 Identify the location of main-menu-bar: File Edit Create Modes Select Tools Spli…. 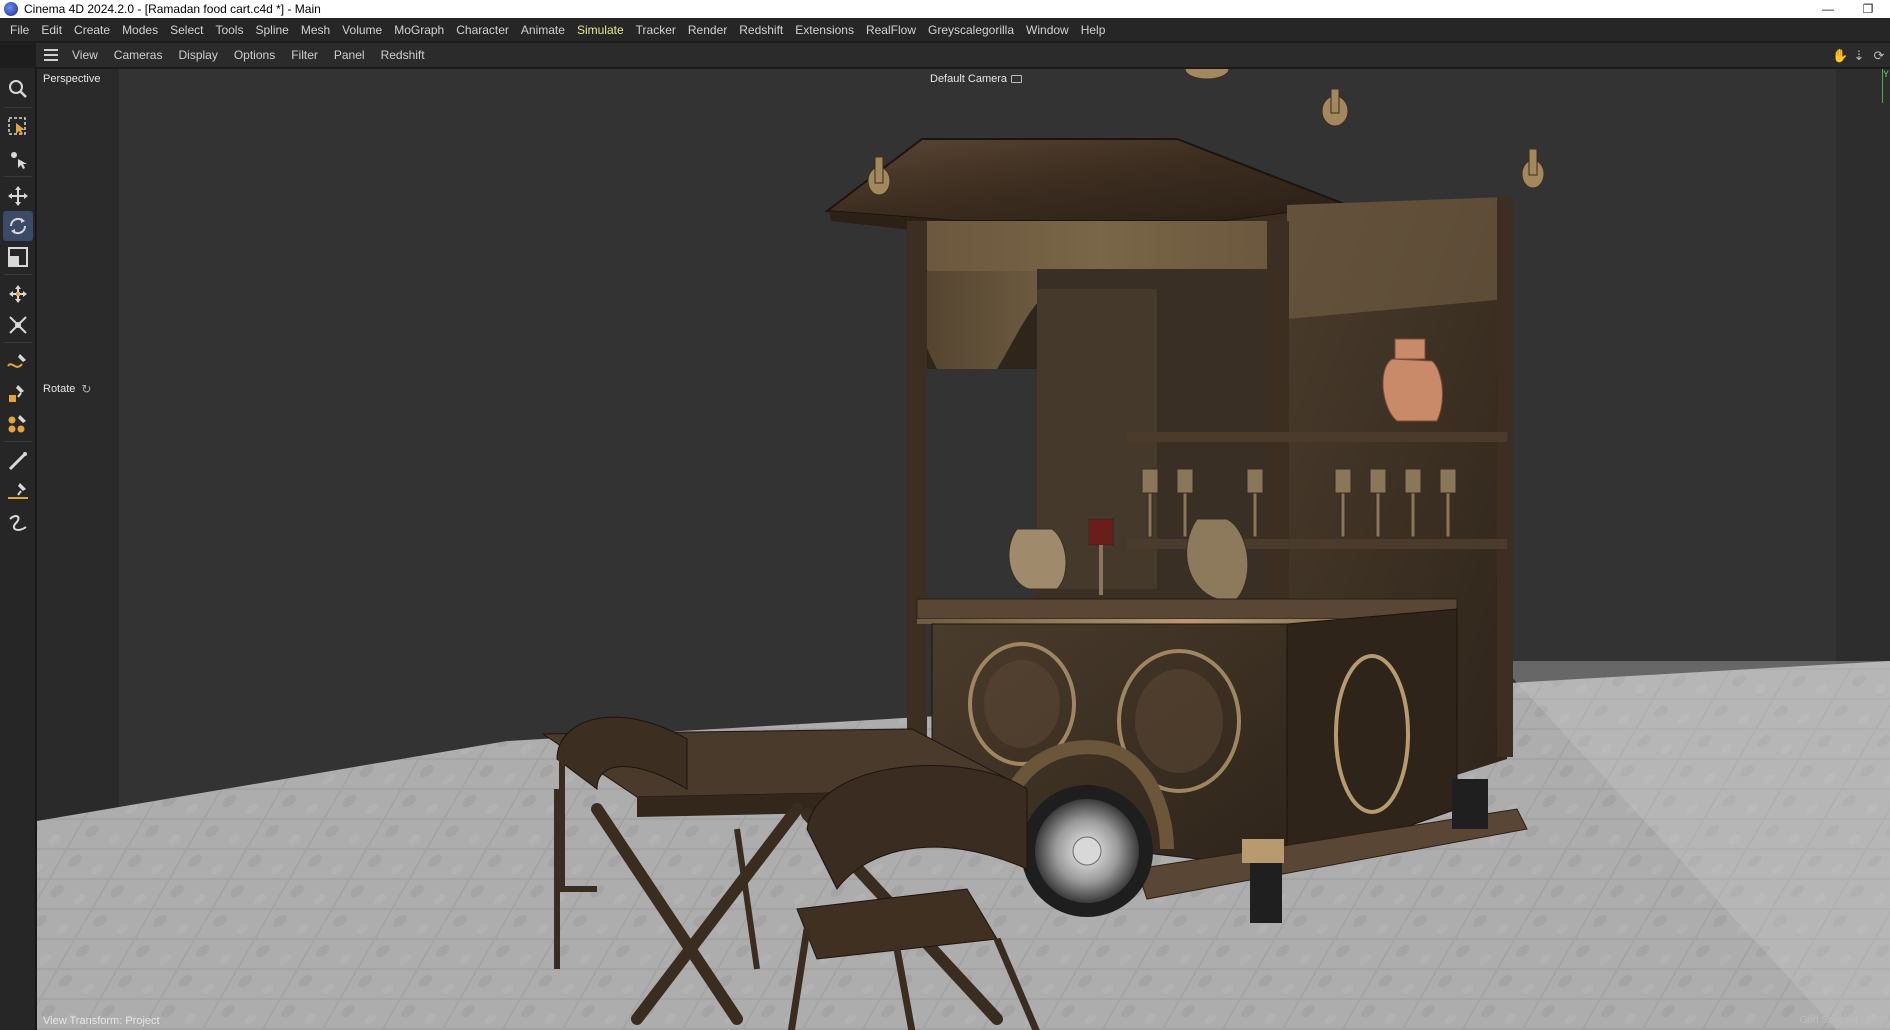
(945, 30).